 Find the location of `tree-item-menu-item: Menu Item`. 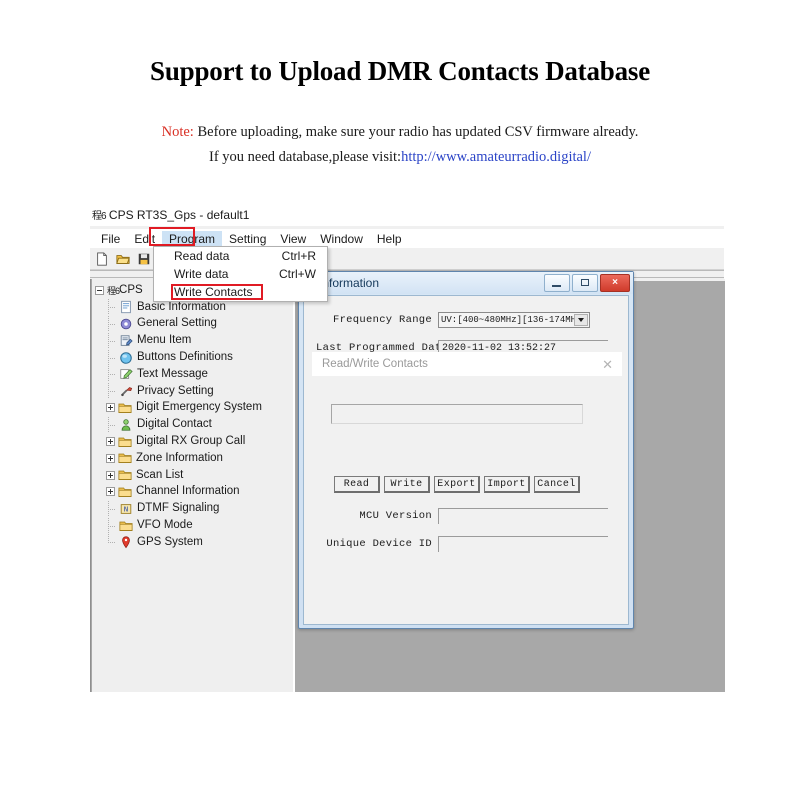

tree-item-menu-item: Menu Item is located at coordinates (194, 340).